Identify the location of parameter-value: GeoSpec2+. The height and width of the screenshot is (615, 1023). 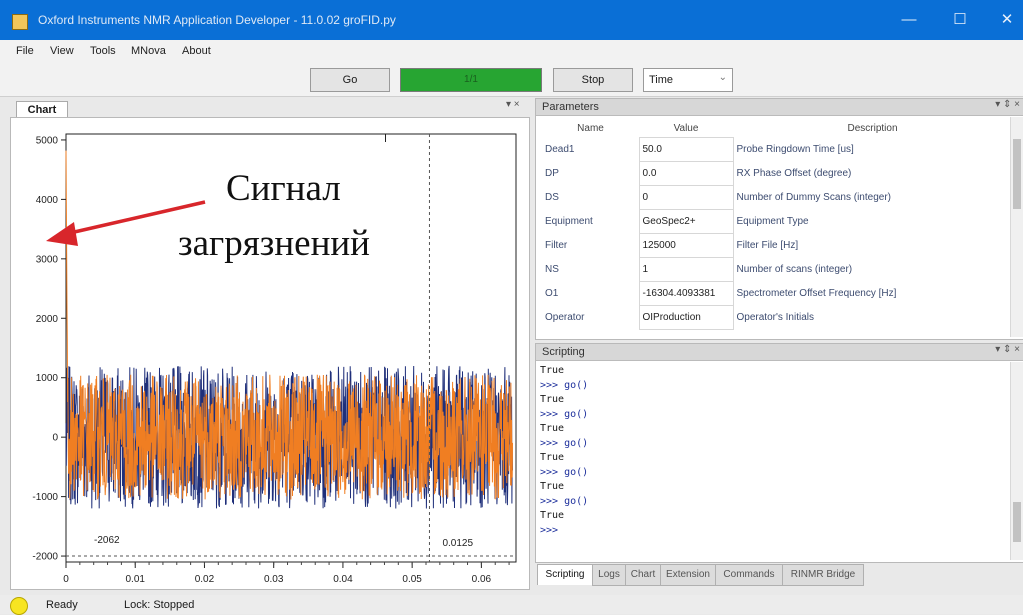
(686, 221).